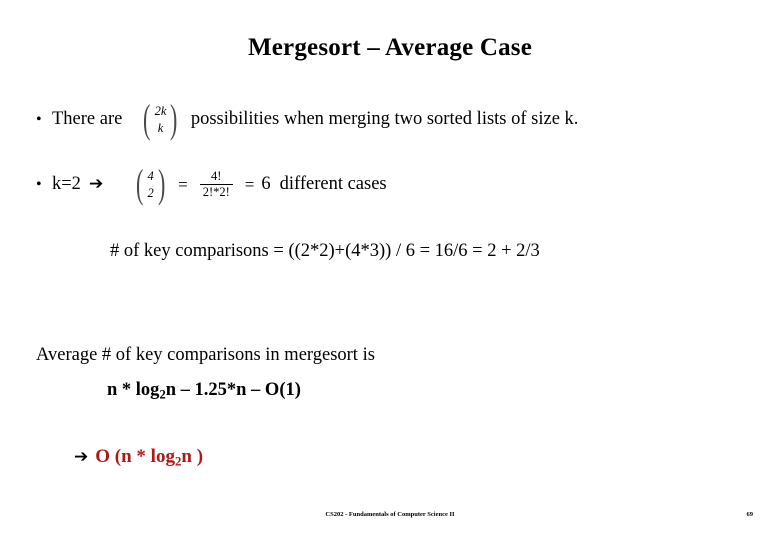 Image resolution: width=780 pixels, height=540 pixels. Describe the element at coordinates (192, 456) in the screenshot. I see `conclusion-part-2: n )` at that location.